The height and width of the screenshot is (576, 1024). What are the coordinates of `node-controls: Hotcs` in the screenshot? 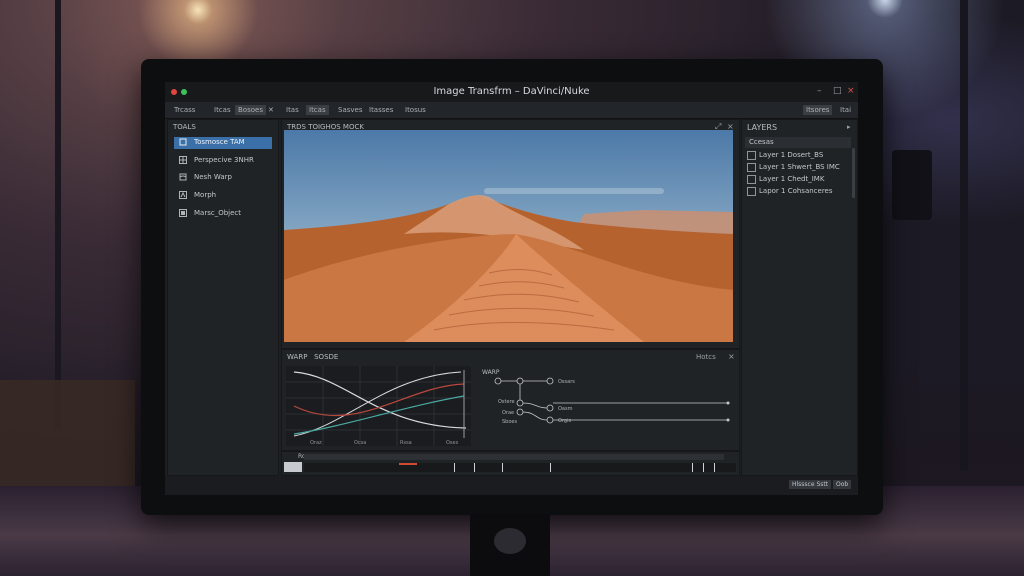 It's located at (706, 357).